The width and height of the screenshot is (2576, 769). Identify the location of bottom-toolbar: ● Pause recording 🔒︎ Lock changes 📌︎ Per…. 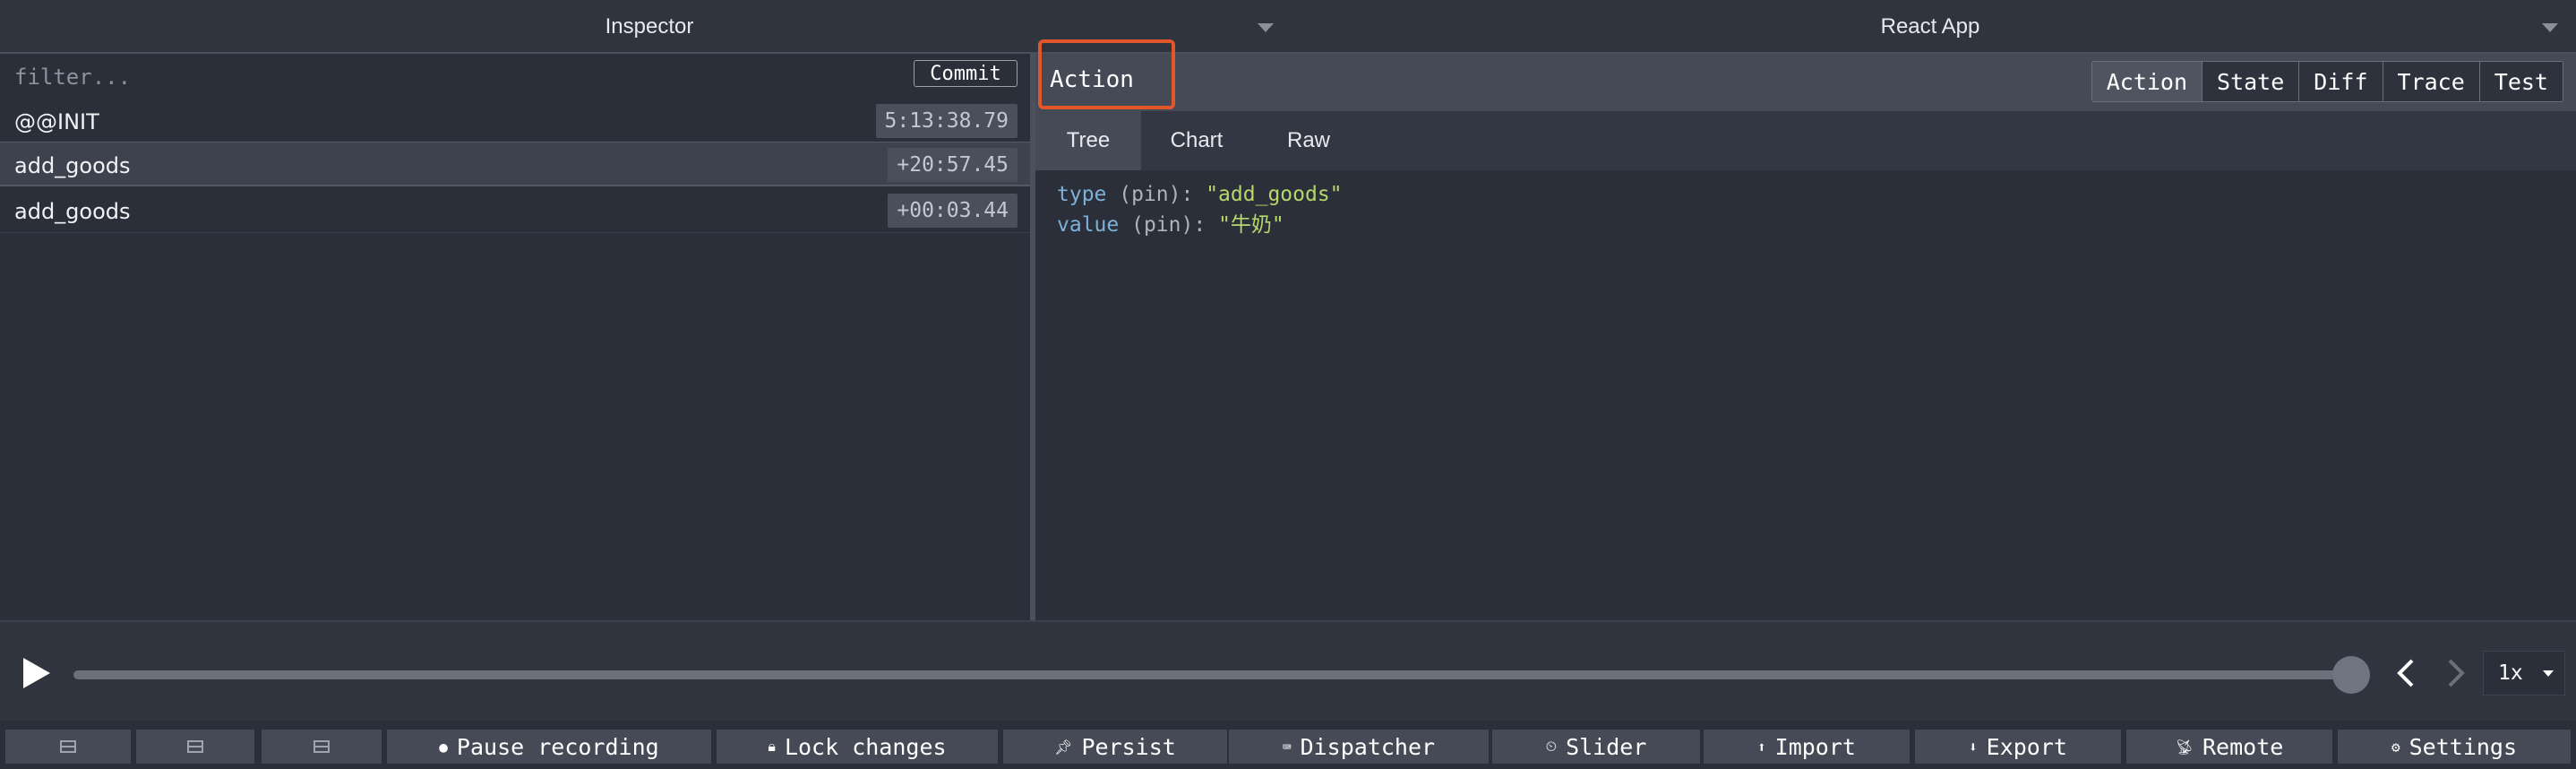
(1288, 745).